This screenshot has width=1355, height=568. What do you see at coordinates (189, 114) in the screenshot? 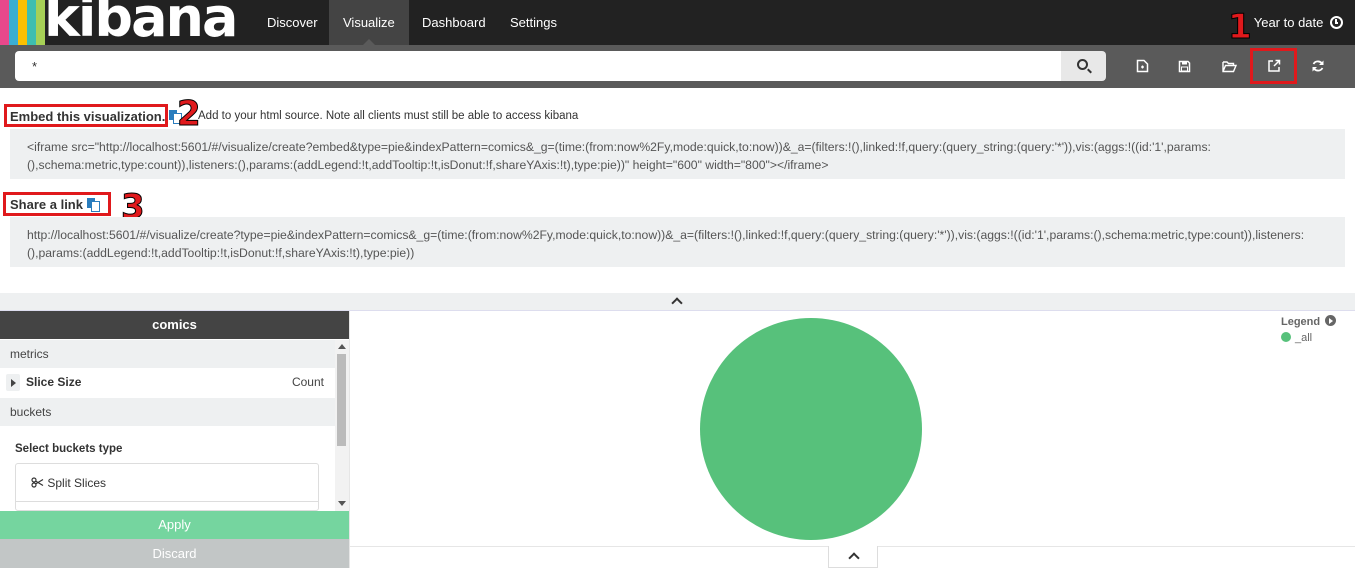
I see `annotation-number-2: 2` at bounding box center [189, 114].